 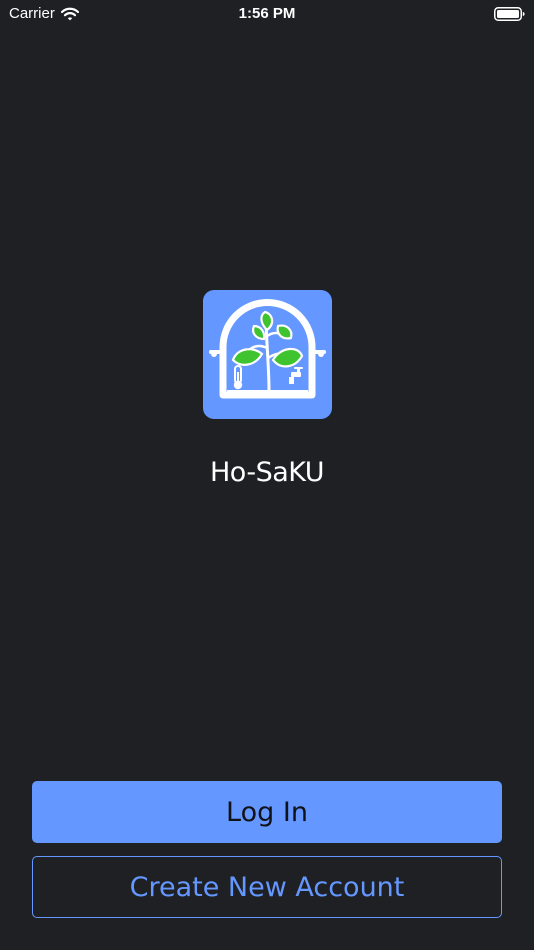 I want to click on login-button: Log In, so click(x=267, y=812).